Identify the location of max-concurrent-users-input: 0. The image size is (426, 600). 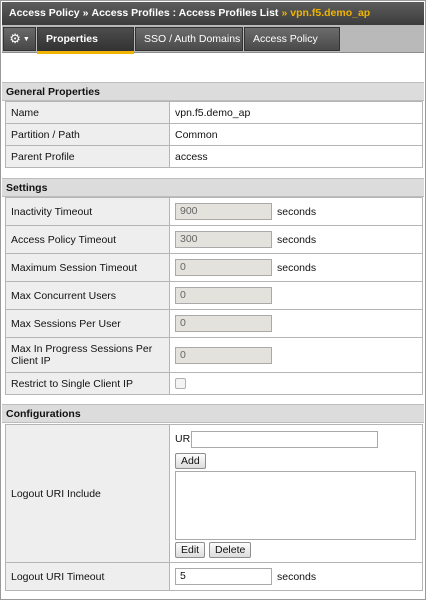
(223, 295).